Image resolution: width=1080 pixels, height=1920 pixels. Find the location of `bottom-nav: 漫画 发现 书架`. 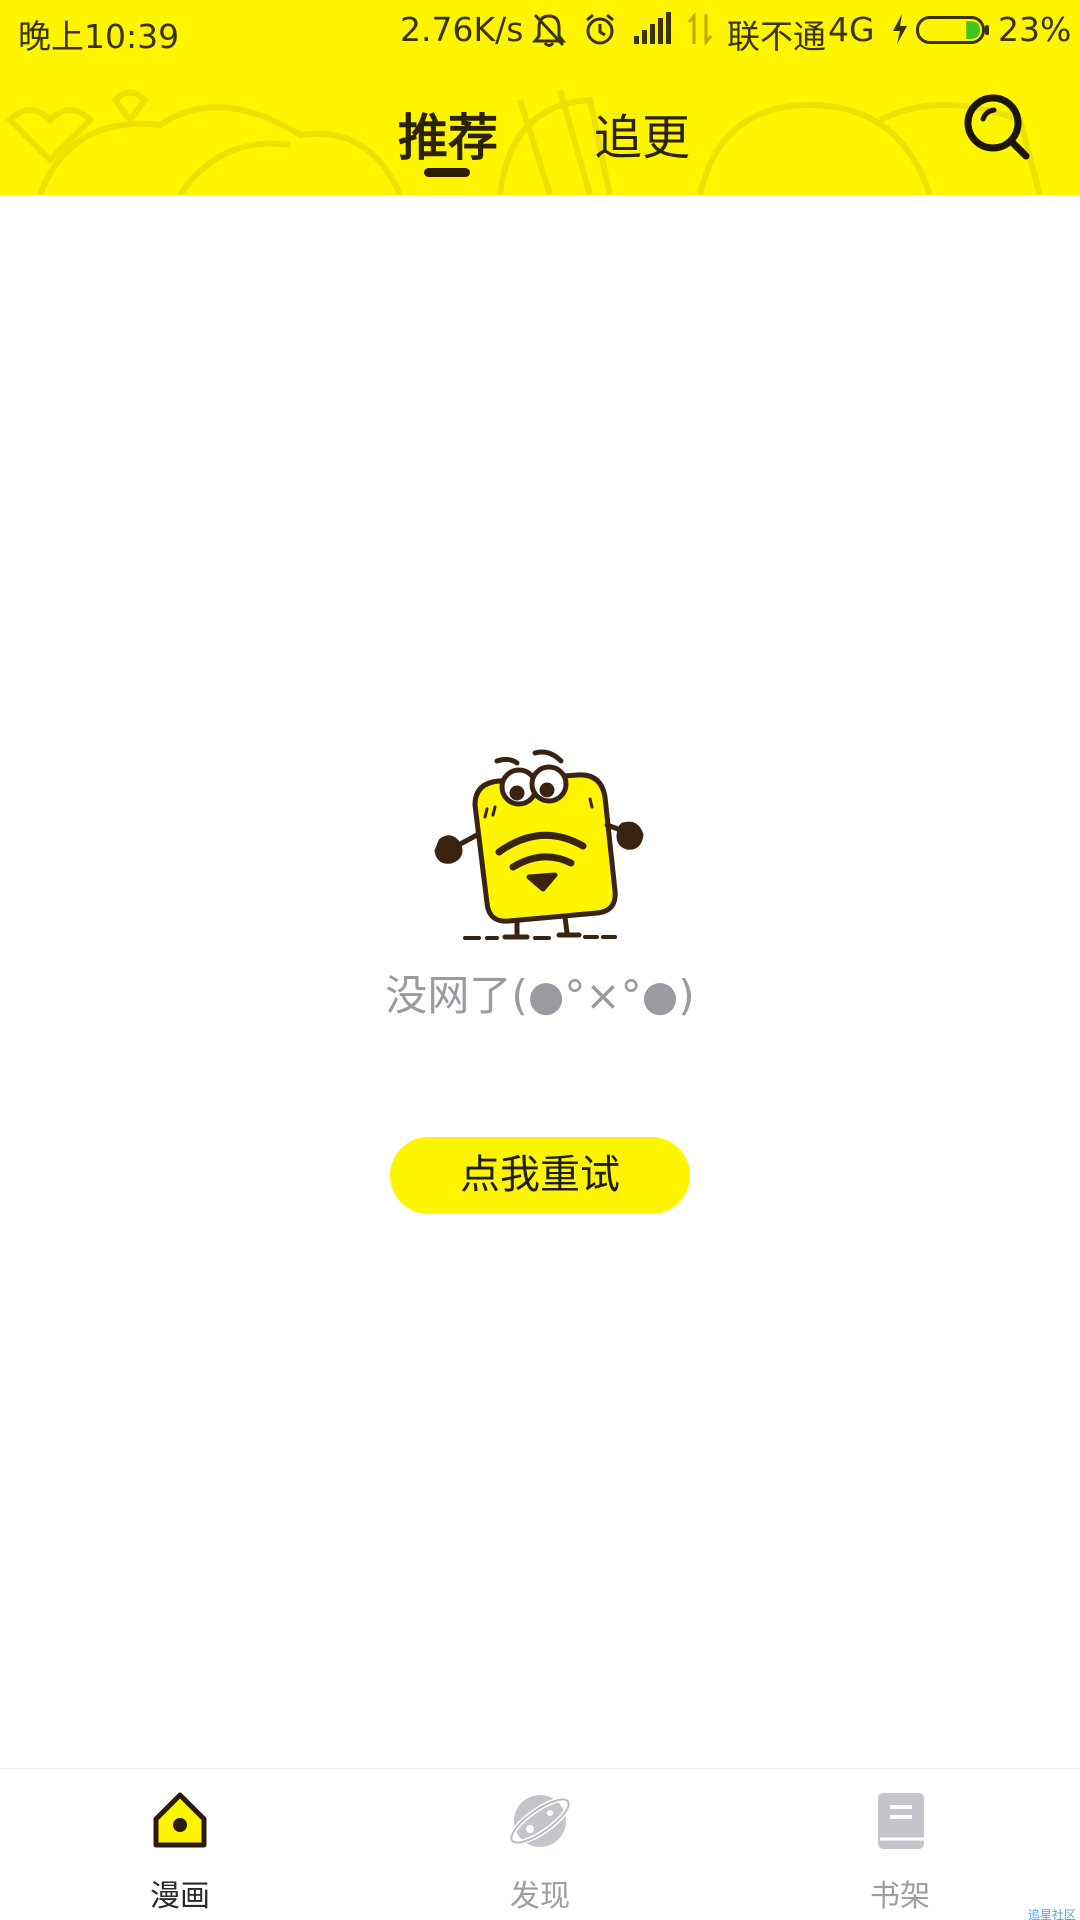

bottom-nav: 漫画 发现 书架 is located at coordinates (540, 1844).